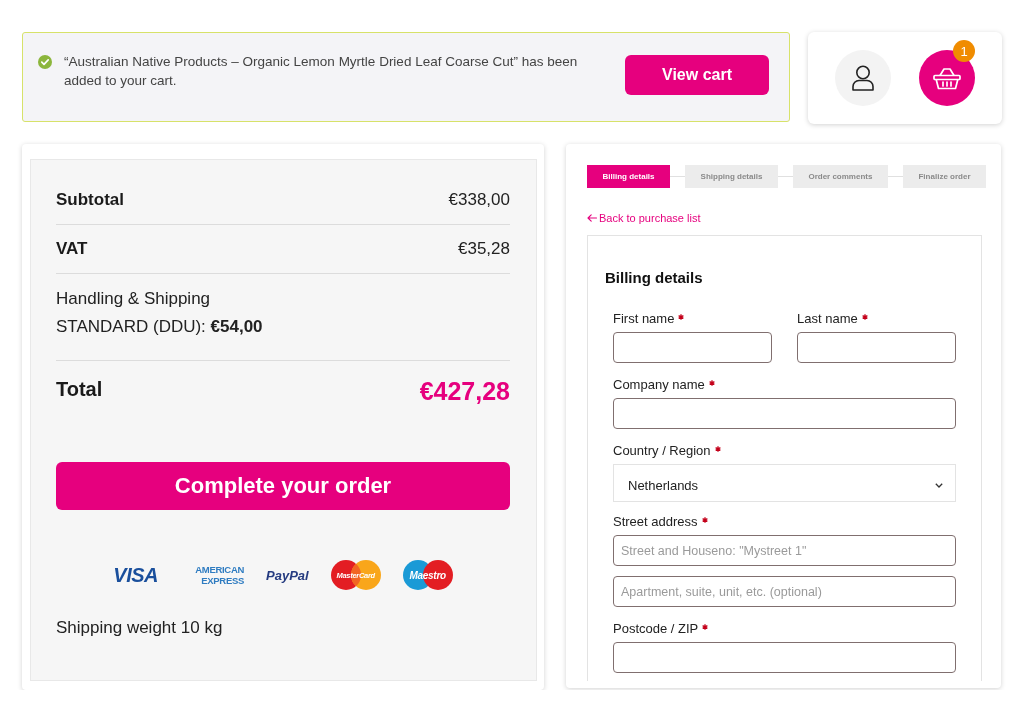  What do you see at coordinates (287, 575) in the screenshot?
I see `payment-logo: PayPal` at bounding box center [287, 575].